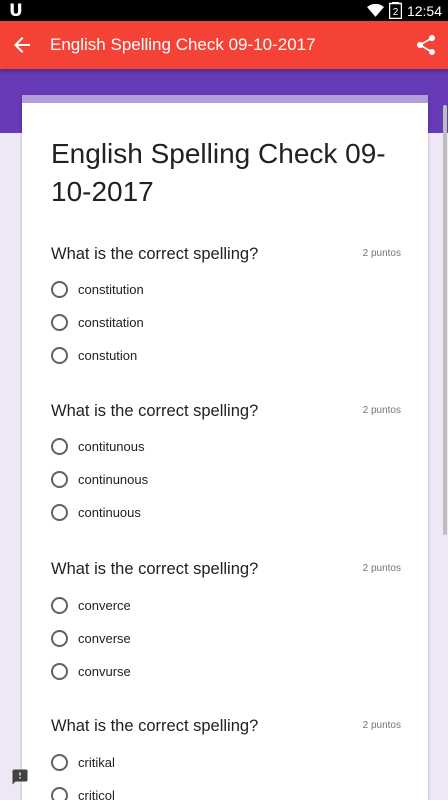 The width and height of the screenshot is (448, 800). Describe the element at coordinates (104, 671) in the screenshot. I see `option-label: convurse` at that location.